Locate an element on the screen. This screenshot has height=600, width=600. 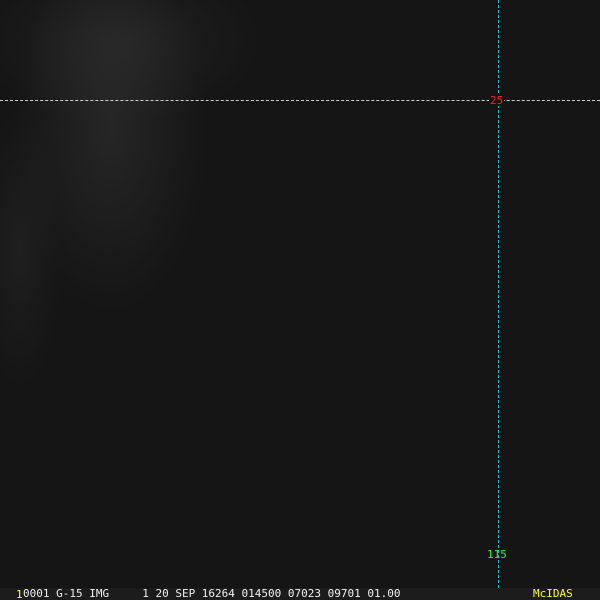
latitude-grid-line is located at coordinates (300, 100).